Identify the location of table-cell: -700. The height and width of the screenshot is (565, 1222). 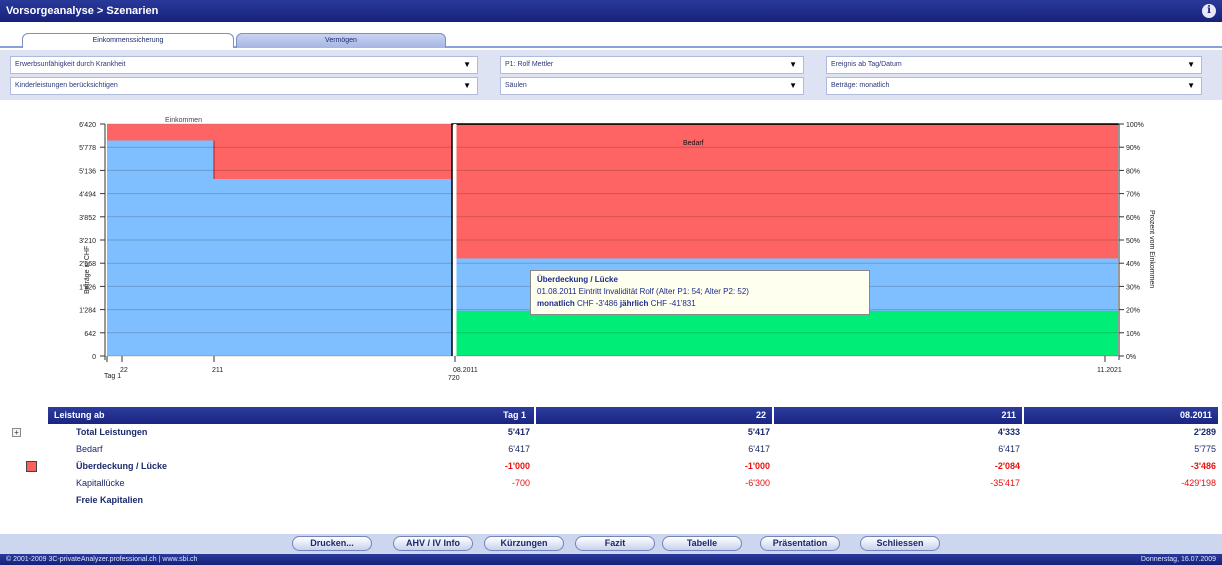
(520, 483).